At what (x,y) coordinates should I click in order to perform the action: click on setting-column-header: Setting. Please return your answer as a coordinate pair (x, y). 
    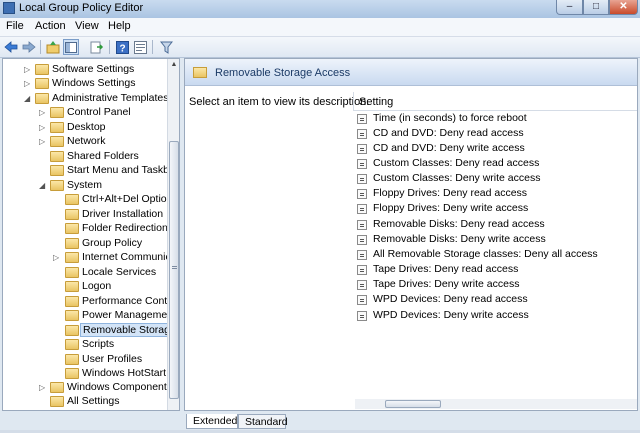
    Looking at the image, I should click on (495, 101).